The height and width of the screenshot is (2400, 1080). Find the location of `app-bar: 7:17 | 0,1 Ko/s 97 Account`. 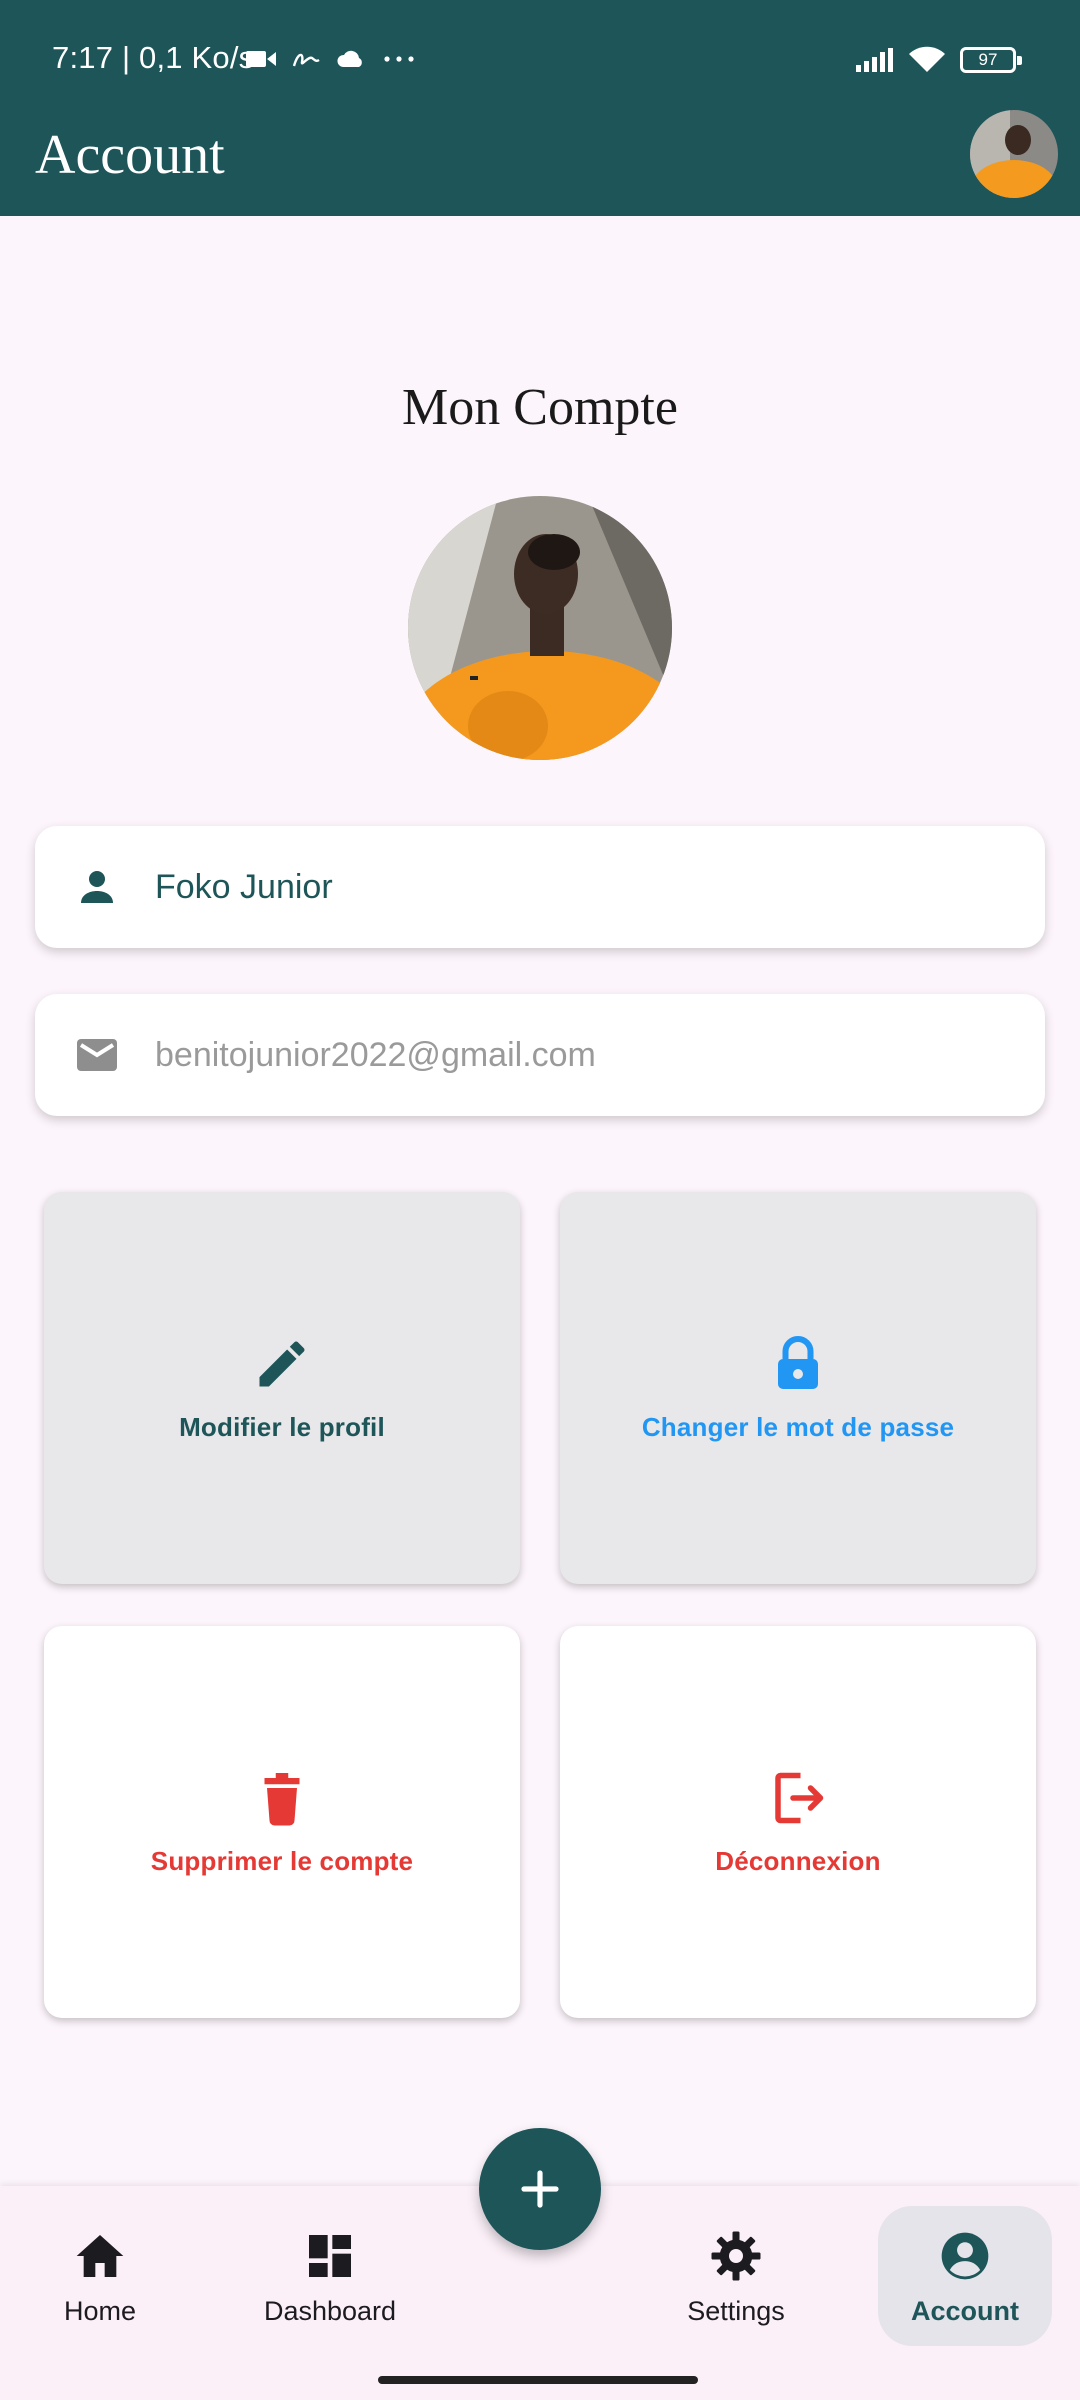

app-bar: 7:17 | 0,1 Ko/s 97 Account is located at coordinates (540, 108).